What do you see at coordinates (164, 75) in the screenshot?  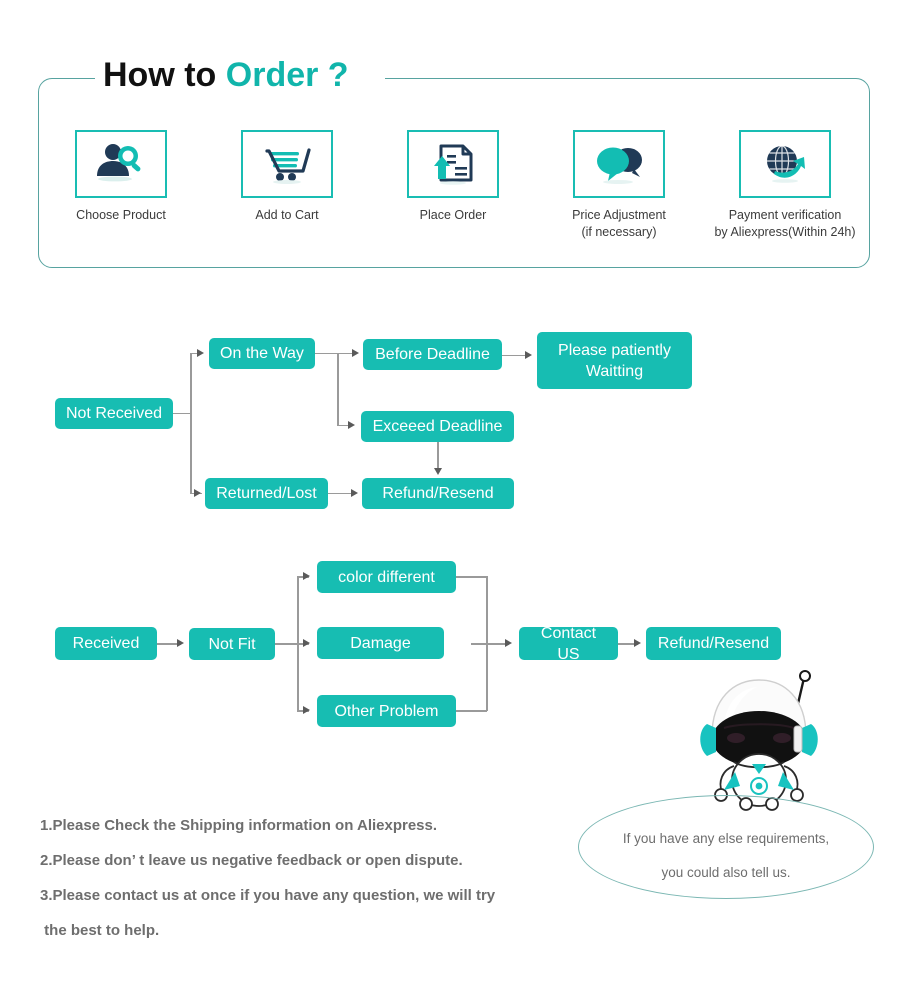 I see `page-title-black: How to` at bounding box center [164, 75].